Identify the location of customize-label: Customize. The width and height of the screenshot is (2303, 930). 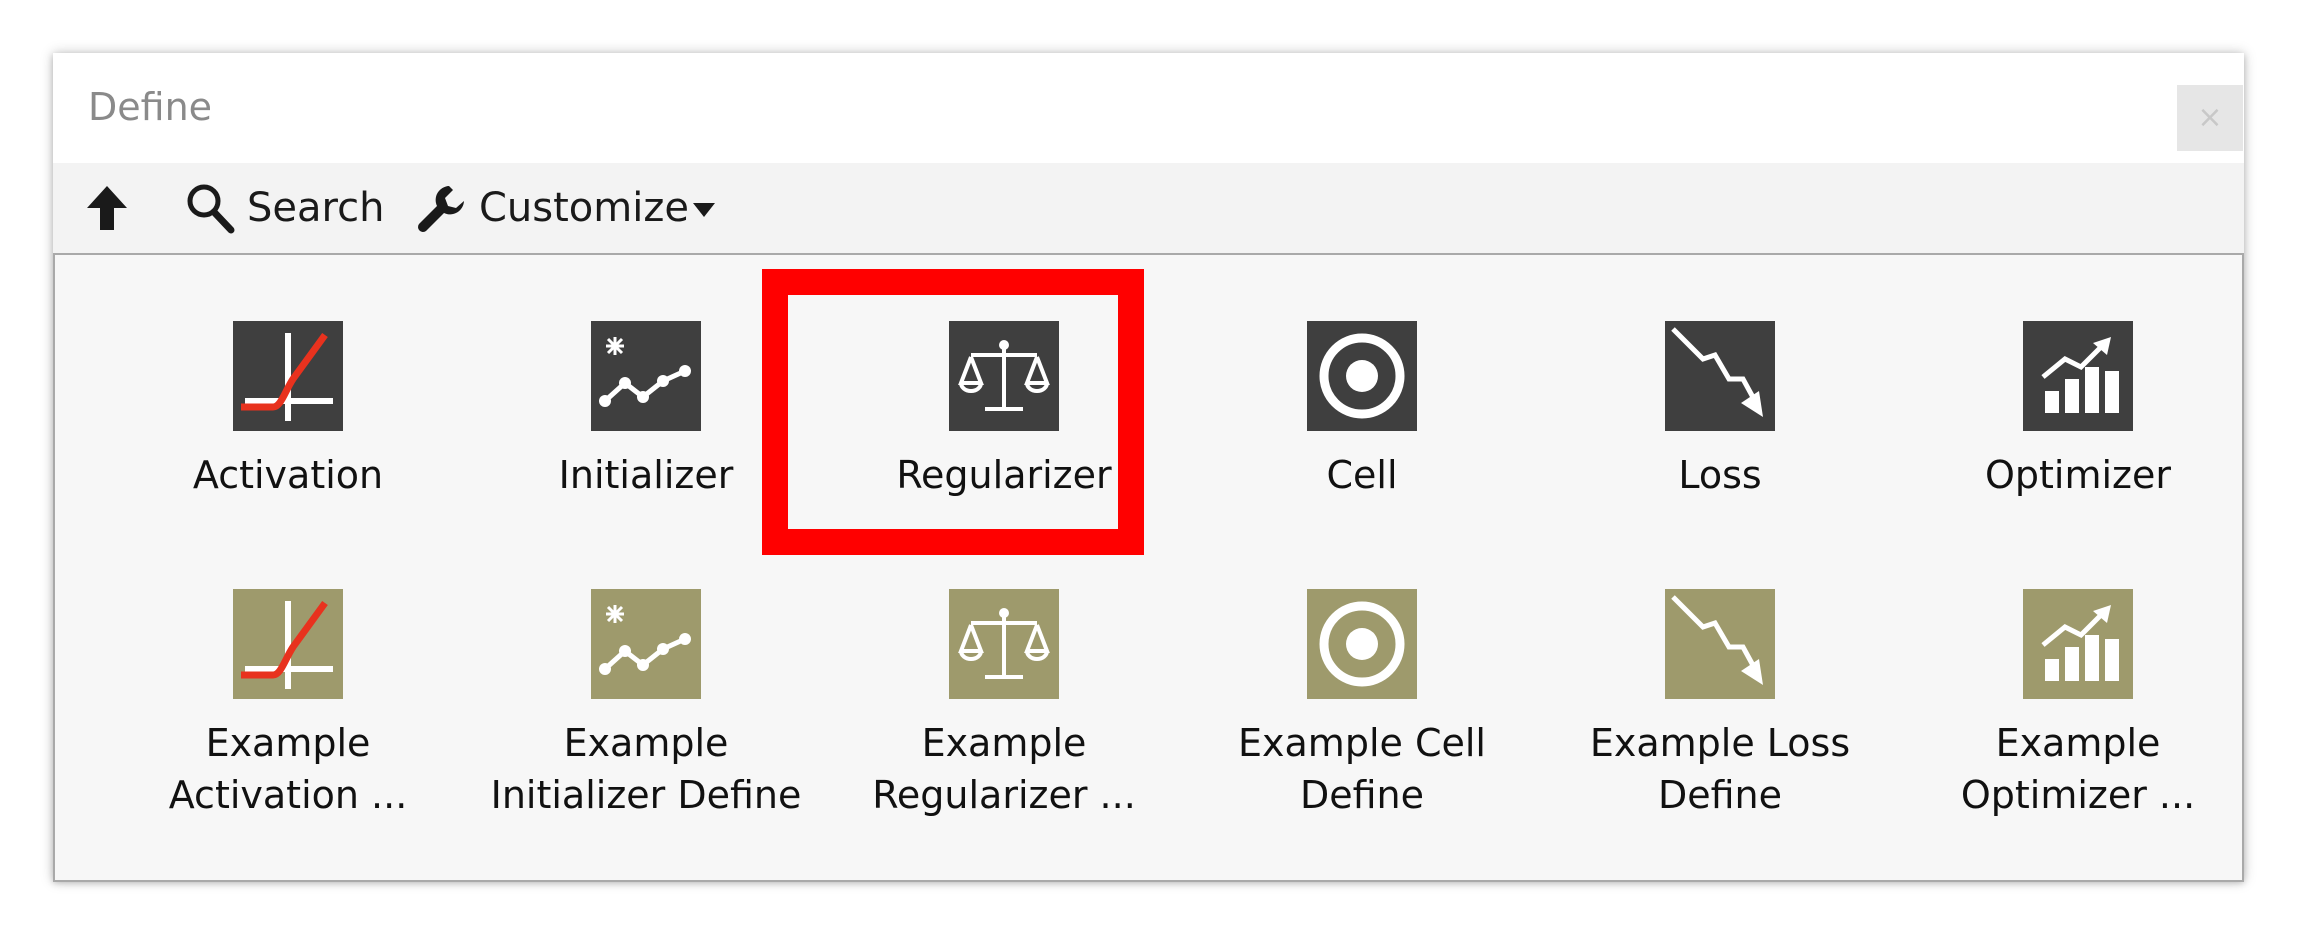
(584, 208).